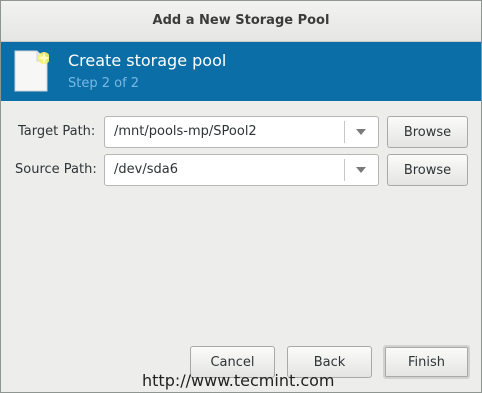 The image size is (482, 393). What do you see at coordinates (427, 132) in the screenshot?
I see `target-browse-button: Browse` at bounding box center [427, 132].